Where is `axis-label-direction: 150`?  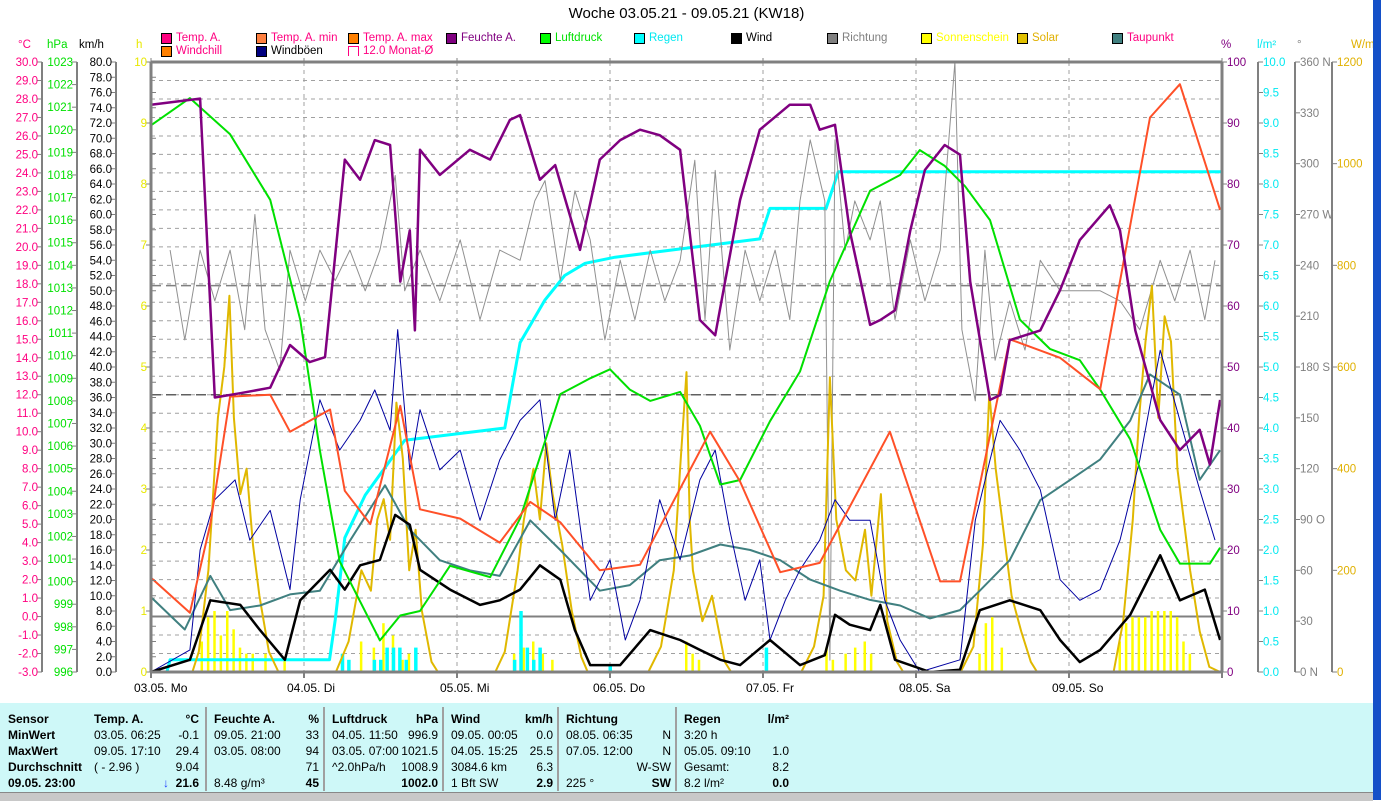 axis-label-direction: 150 is located at coordinates (1309, 419).